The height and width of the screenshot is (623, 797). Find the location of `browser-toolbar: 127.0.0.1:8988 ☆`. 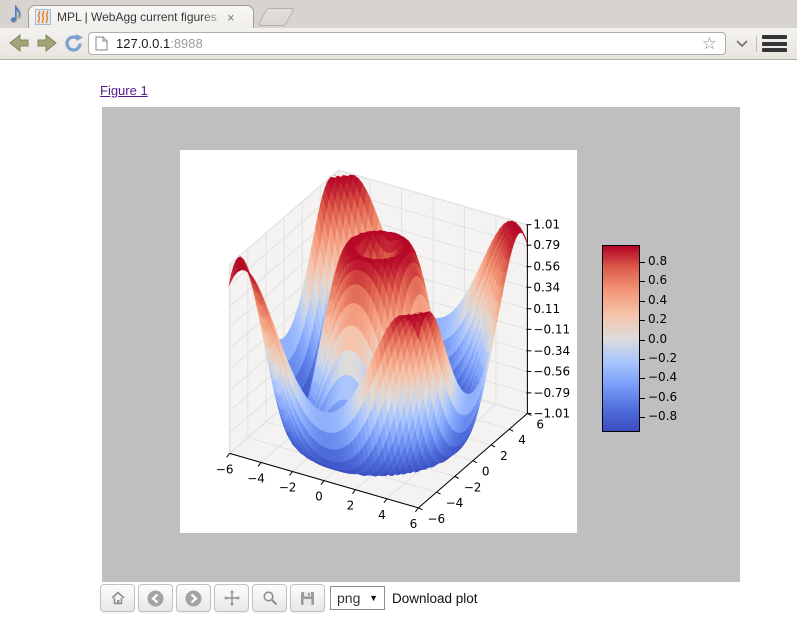

browser-toolbar: 127.0.0.1:8988 ☆ is located at coordinates (398, 44).